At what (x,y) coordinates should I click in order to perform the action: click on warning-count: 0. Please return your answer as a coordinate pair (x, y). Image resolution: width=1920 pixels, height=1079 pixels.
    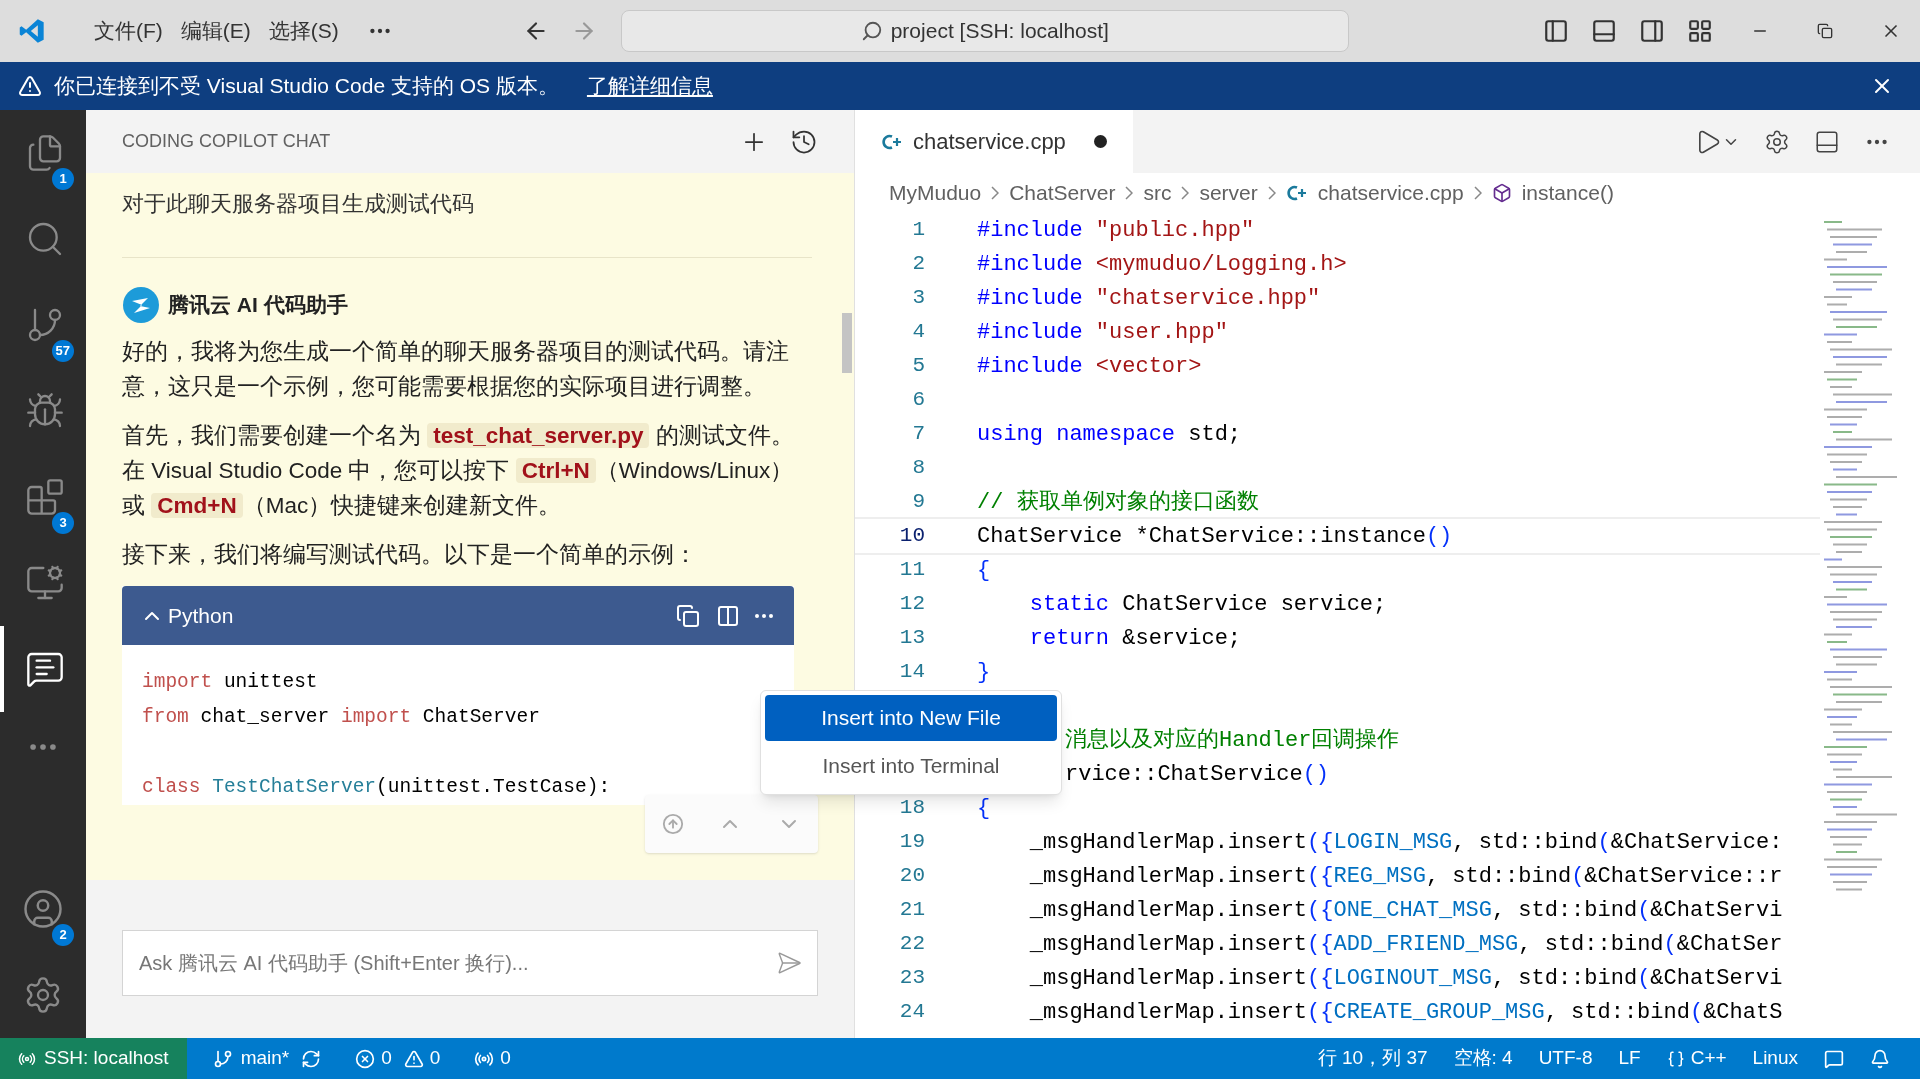
    Looking at the image, I should click on (435, 1058).